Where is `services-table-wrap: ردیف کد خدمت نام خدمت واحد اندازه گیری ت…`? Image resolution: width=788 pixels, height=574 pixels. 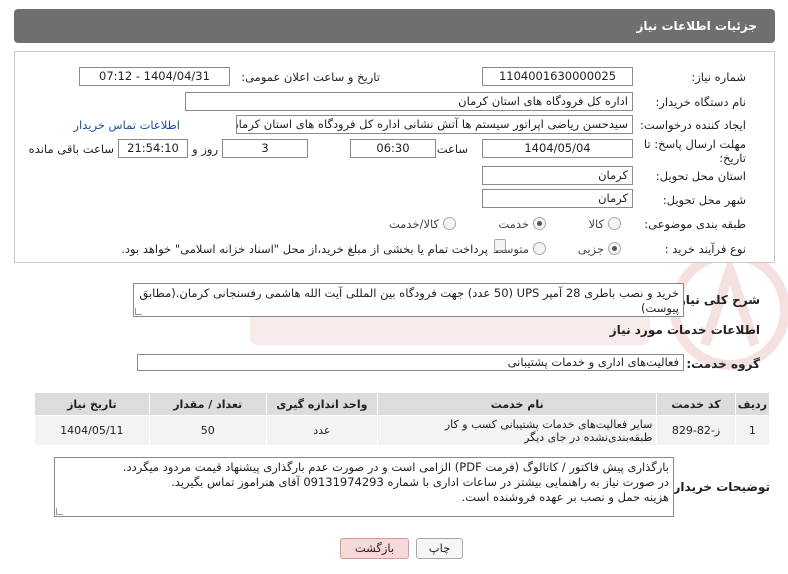 services-table-wrap: ردیف کد خدمت نام خدمت واحد اندازه گیری ت… is located at coordinates (402, 419).